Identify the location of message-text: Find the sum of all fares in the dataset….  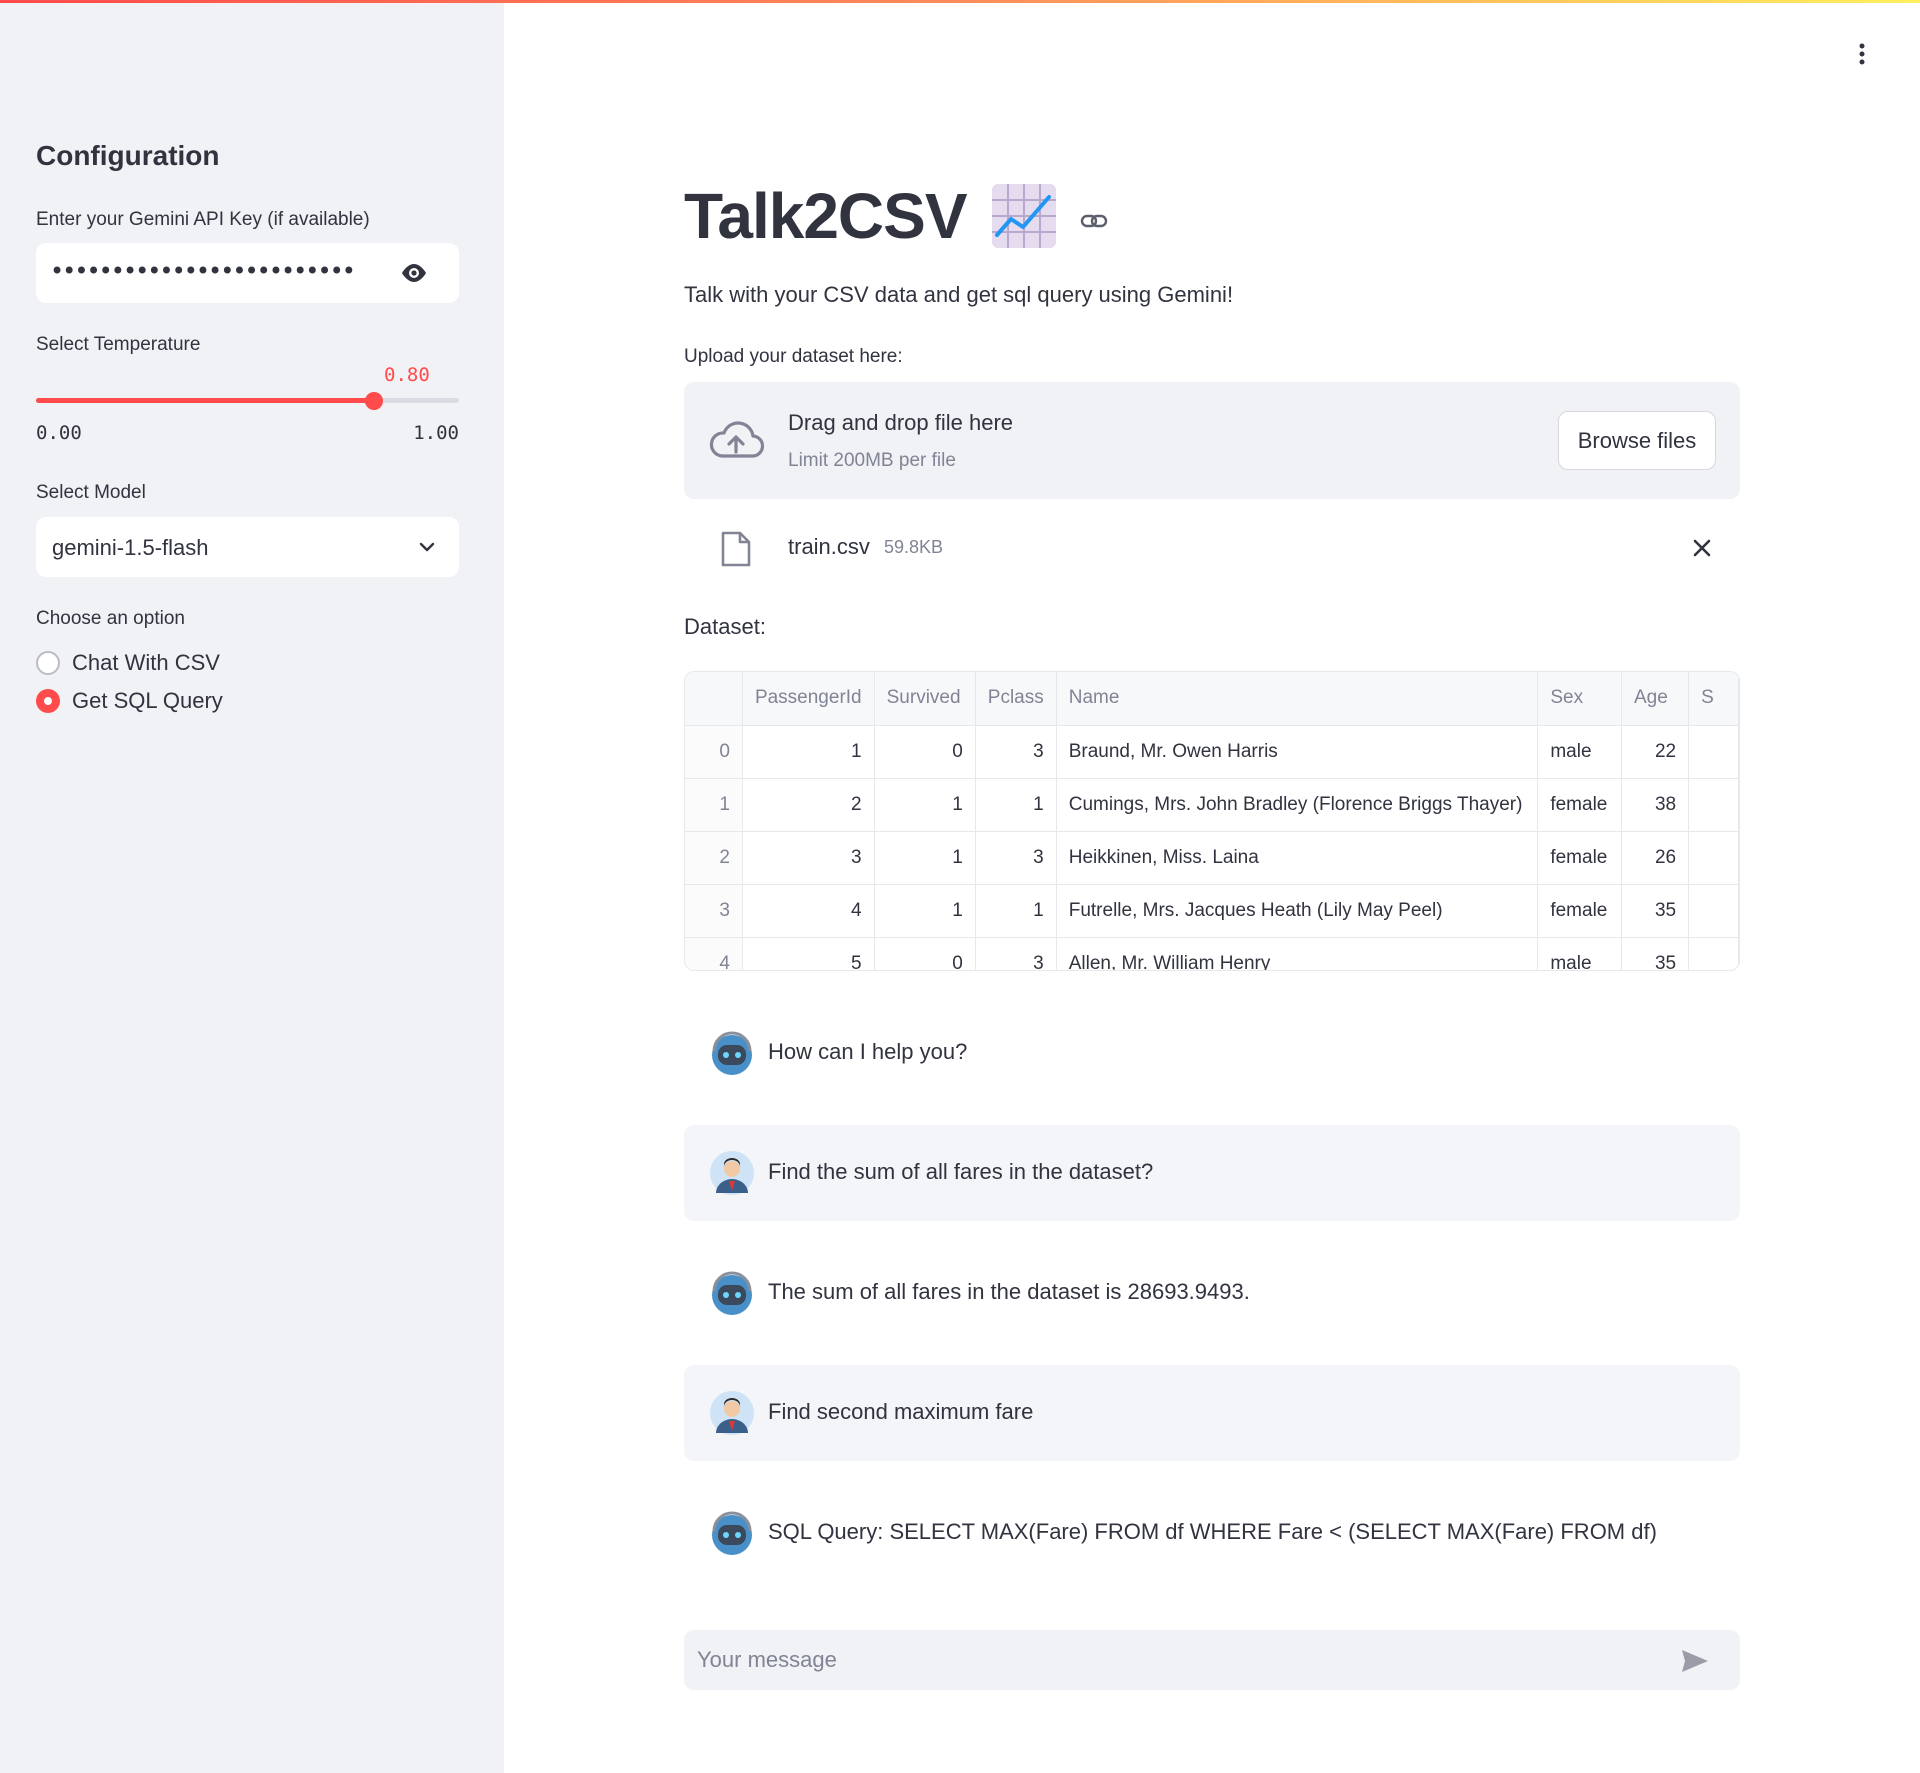
(961, 1171).